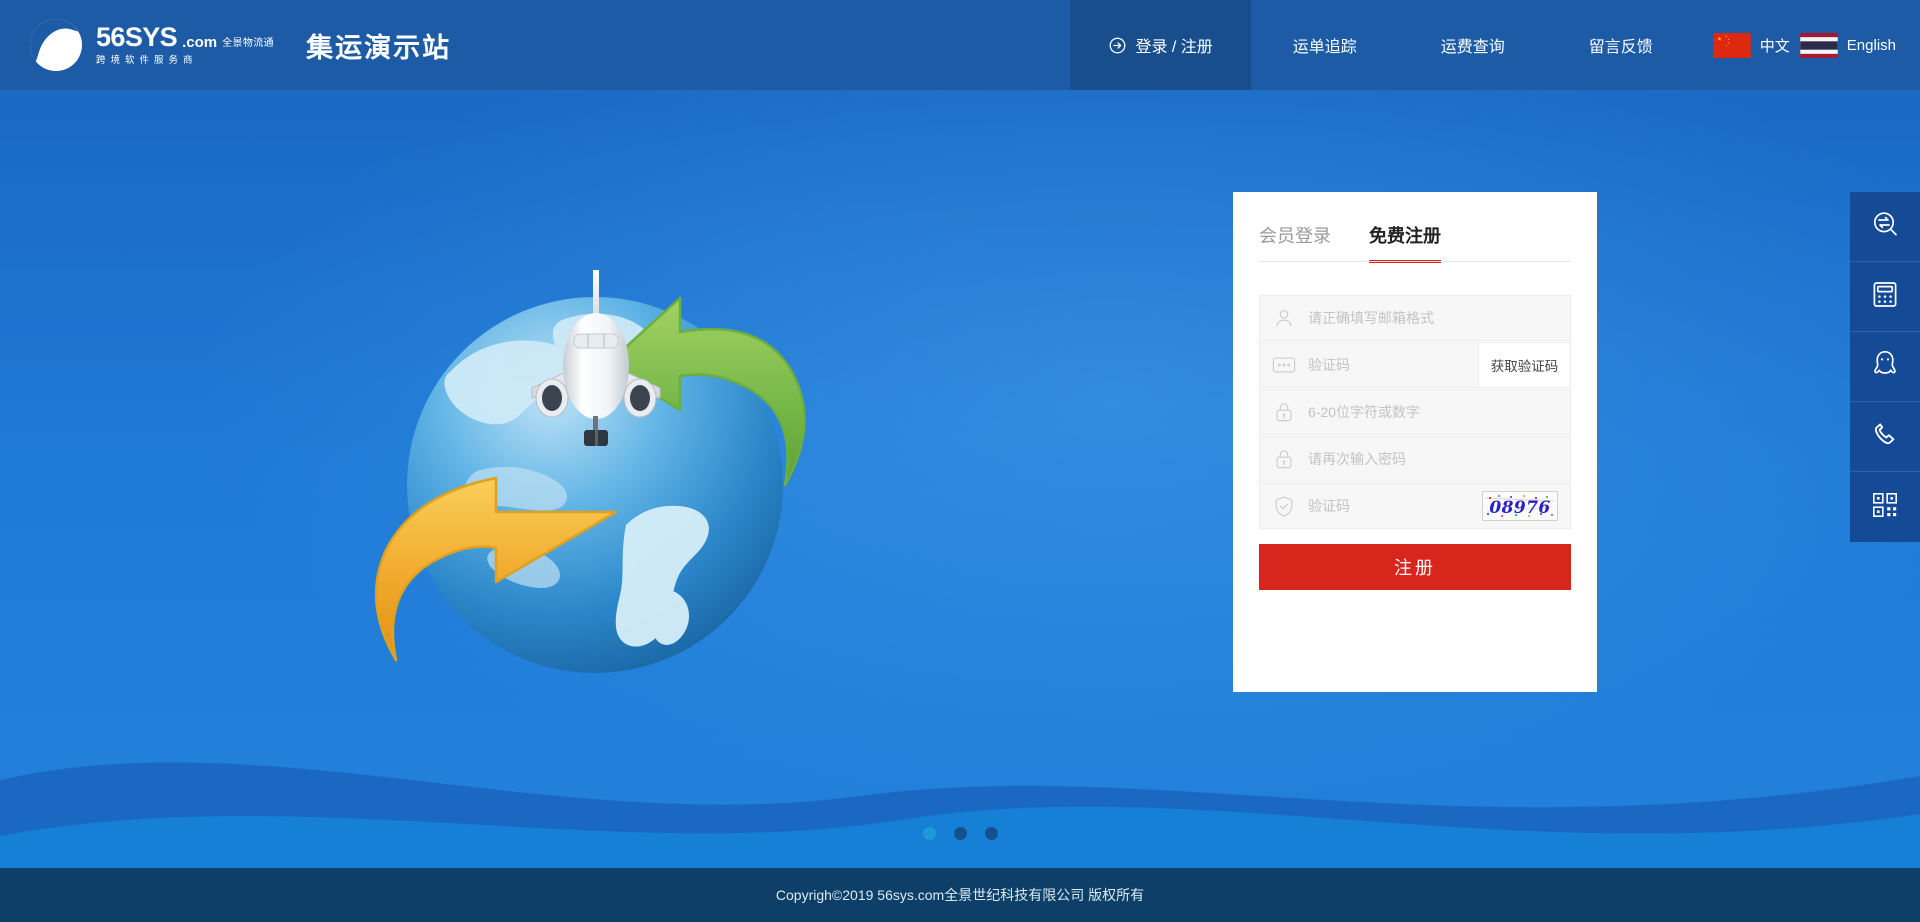 Image resolution: width=1920 pixels, height=922 pixels. I want to click on qq-penguin-icon, so click(1885, 367).